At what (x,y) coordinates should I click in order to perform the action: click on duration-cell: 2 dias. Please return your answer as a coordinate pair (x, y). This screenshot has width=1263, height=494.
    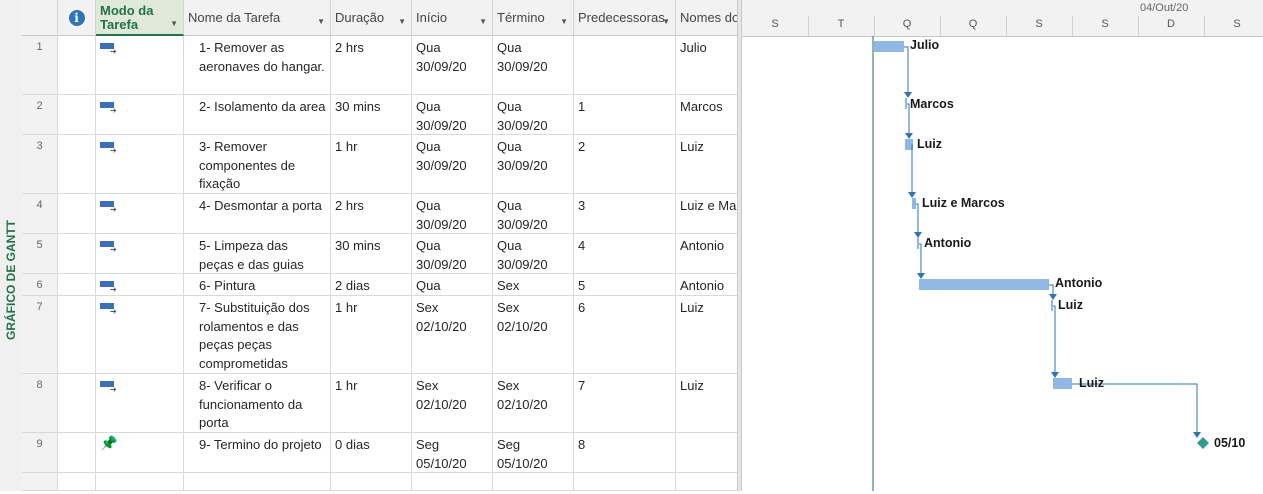
    Looking at the image, I should click on (371, 284).